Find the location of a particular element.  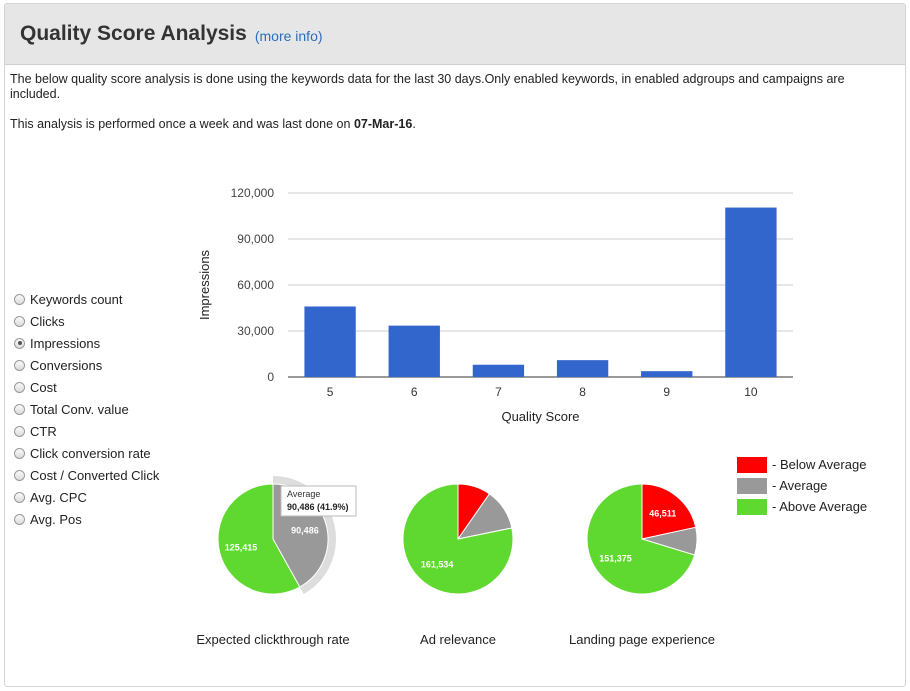

legend-label: - Average is located at coordinates (800, 485).